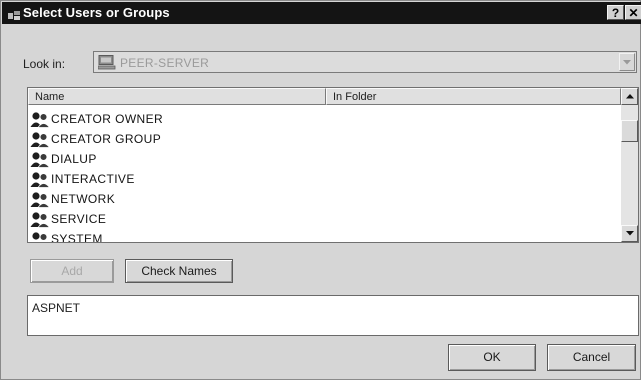 This screenshot has height=380, width=641. I want to click on selected-names-field: ASPNET, so click(333, 315).